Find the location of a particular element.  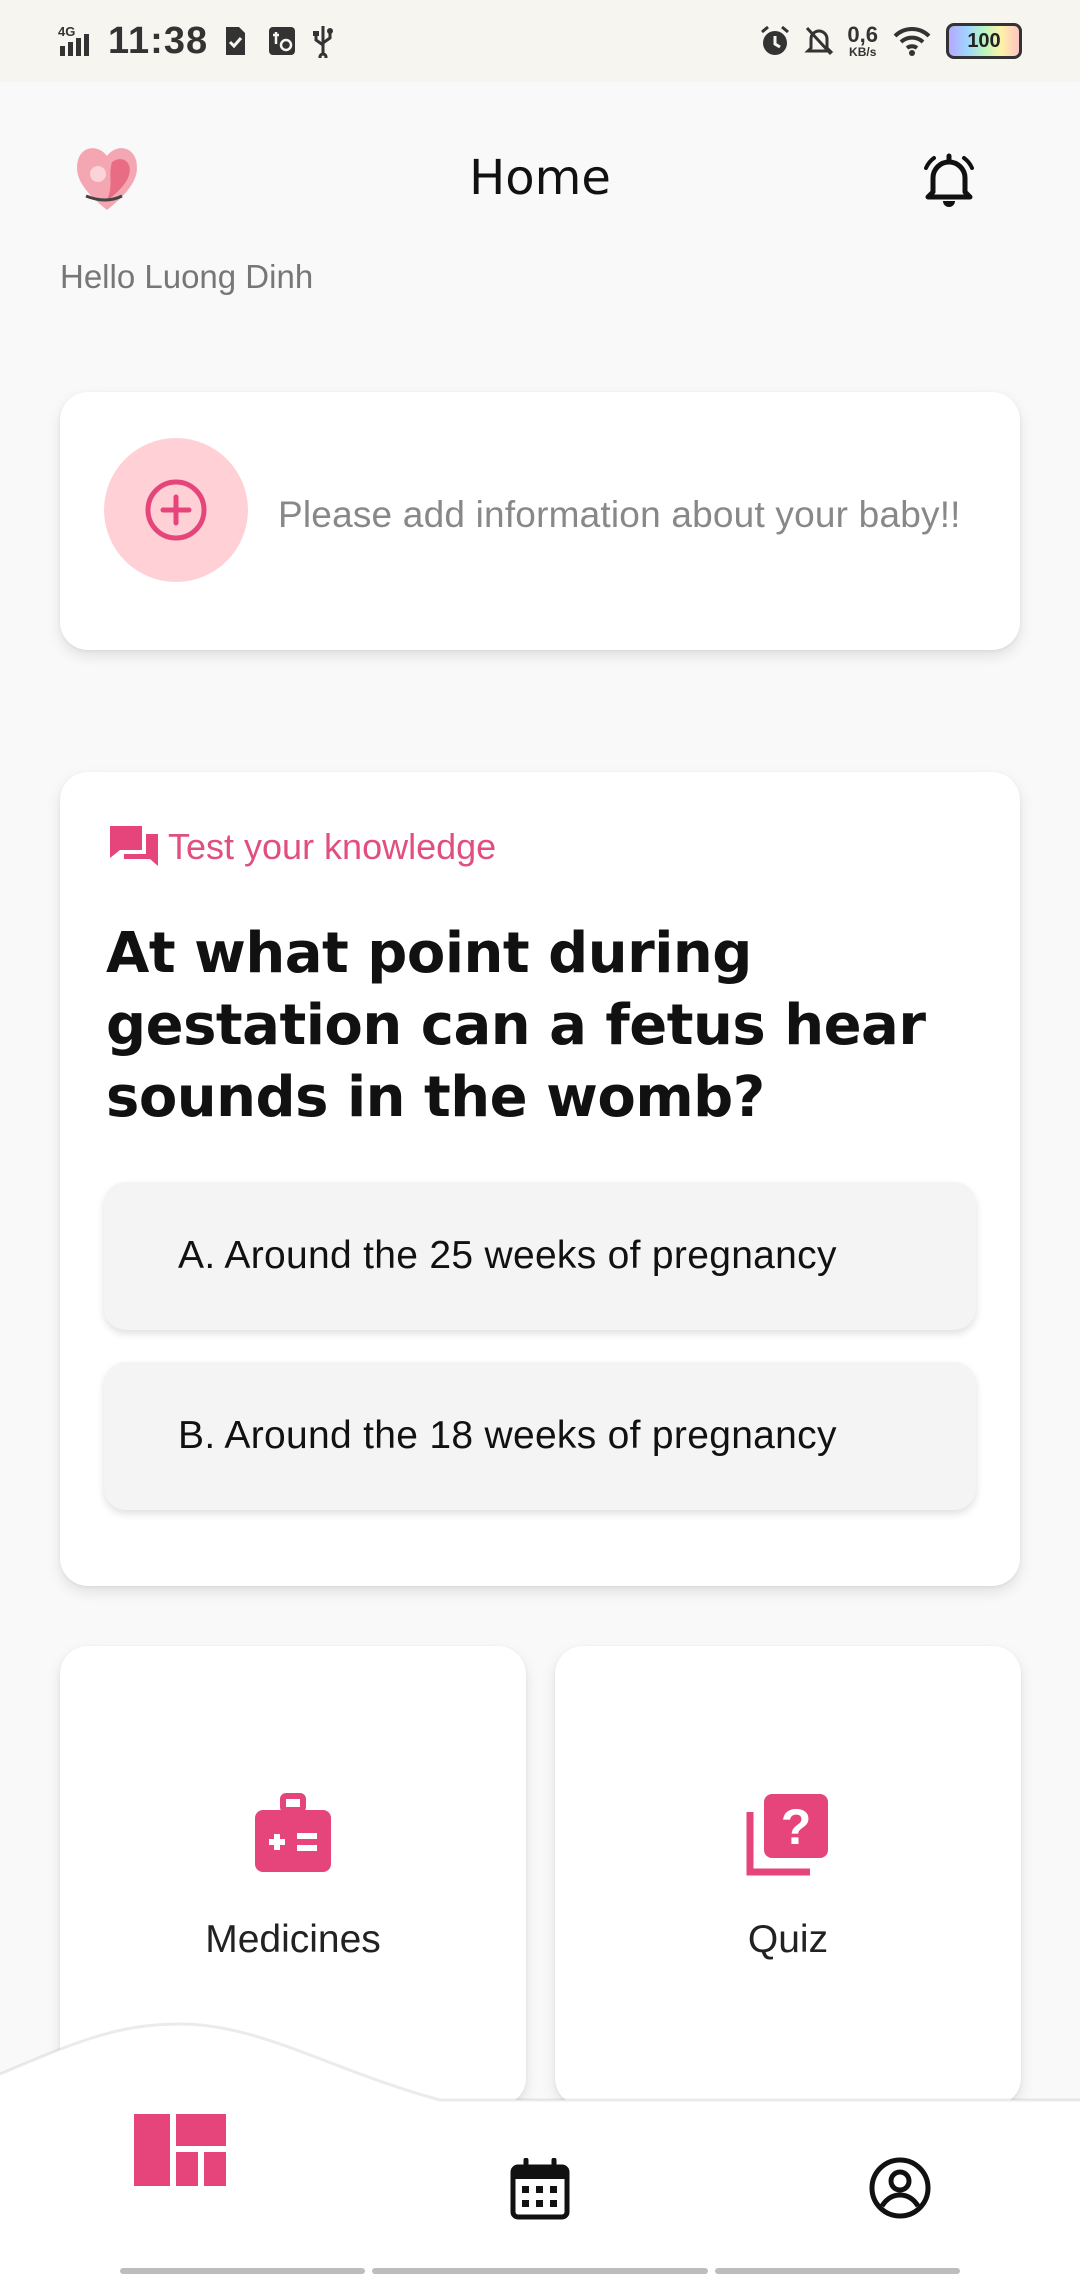

calendar-icon is located at coordinates (540, 2188).